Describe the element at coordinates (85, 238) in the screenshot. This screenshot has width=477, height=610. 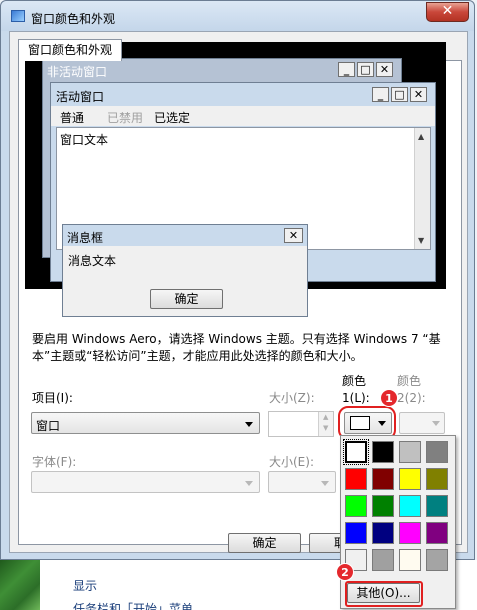
I see `message-box-title: 消息框` at that location.